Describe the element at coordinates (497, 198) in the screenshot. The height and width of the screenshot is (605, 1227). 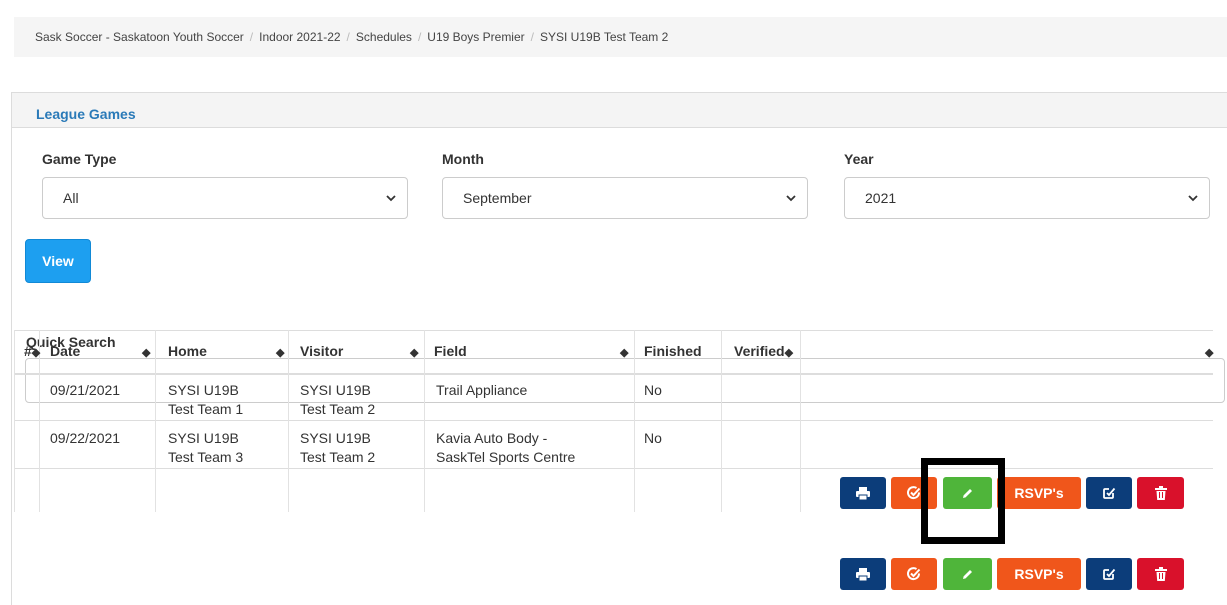
I see `month-value: September` at that location.